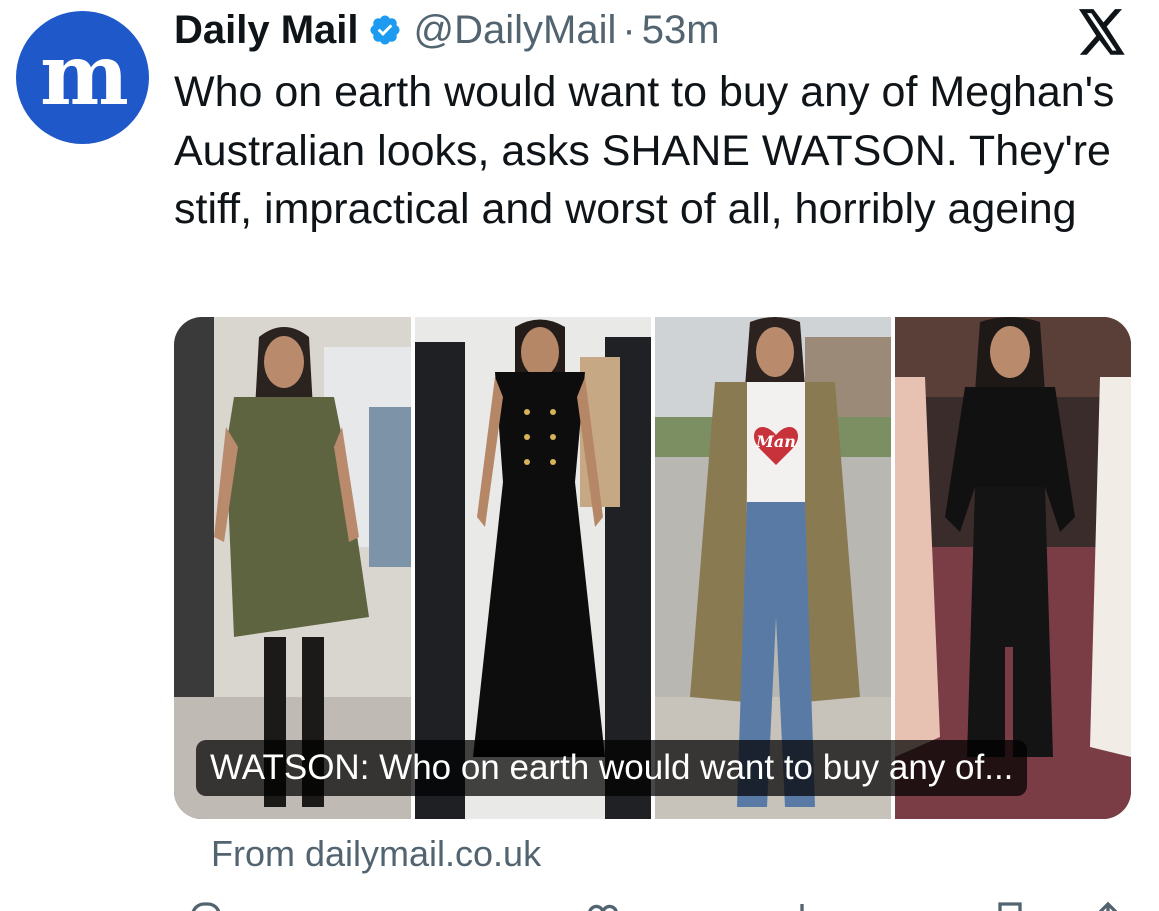  I want to click on link-source: From dailymail.co.uk, so click(376, 854).